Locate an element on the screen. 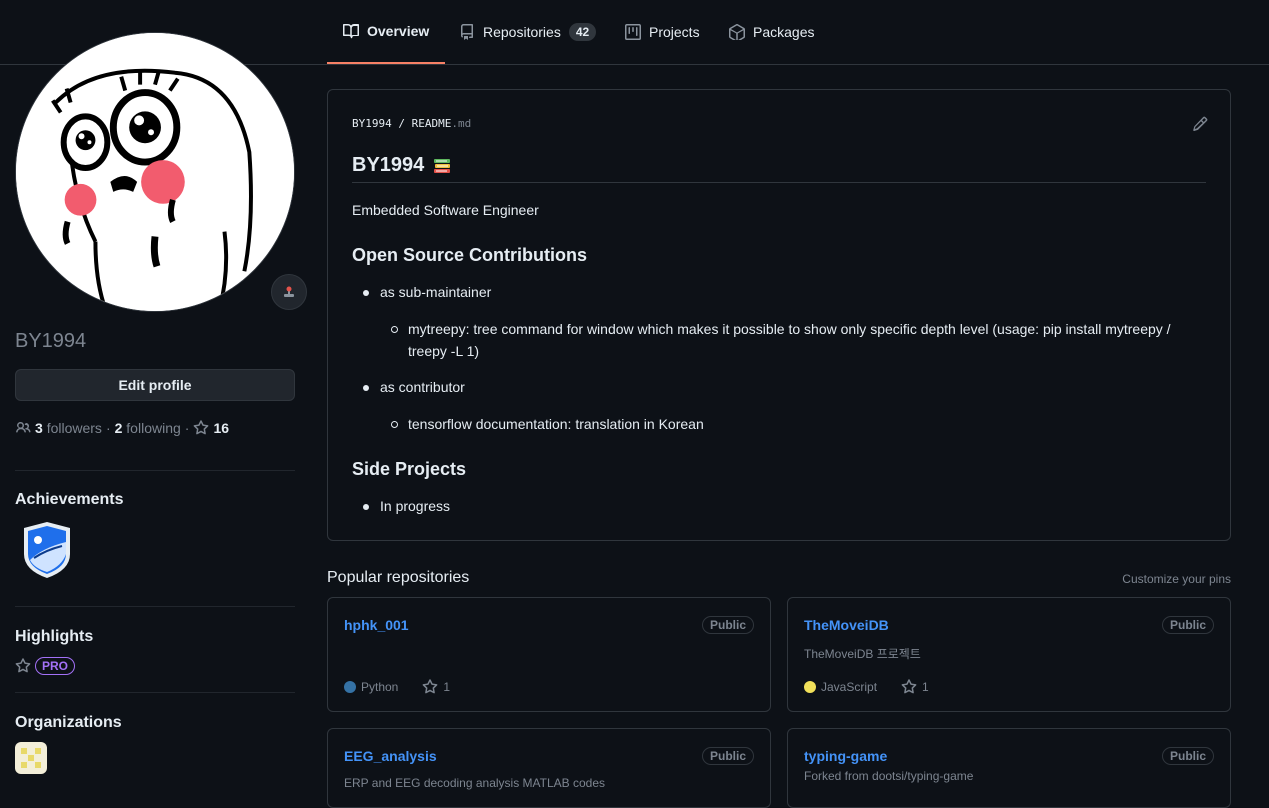 The height and width of the screenshot is (808, 1269). stars-link: 16 is located at coordinates (211, 428).